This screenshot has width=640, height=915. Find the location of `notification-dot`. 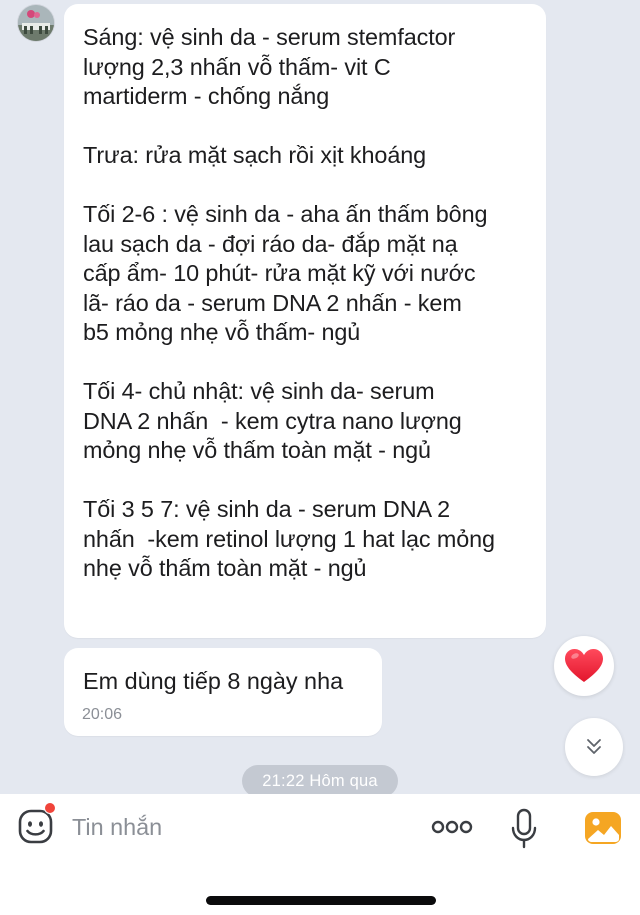

notification-dot is located at coordinates (50, 808).